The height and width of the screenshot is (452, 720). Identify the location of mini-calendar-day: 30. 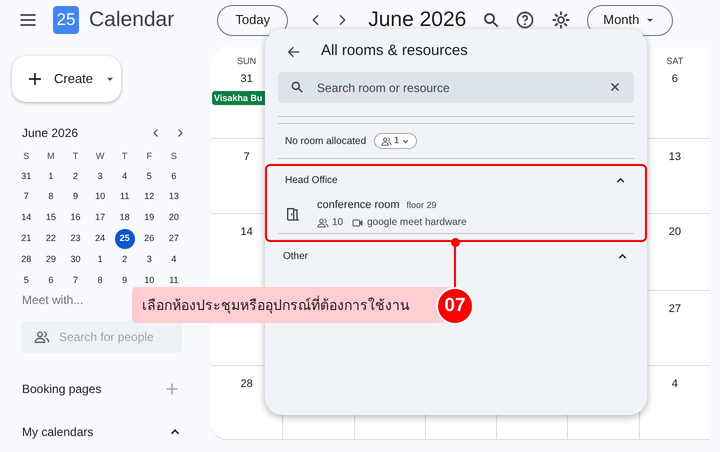
(75, 259).